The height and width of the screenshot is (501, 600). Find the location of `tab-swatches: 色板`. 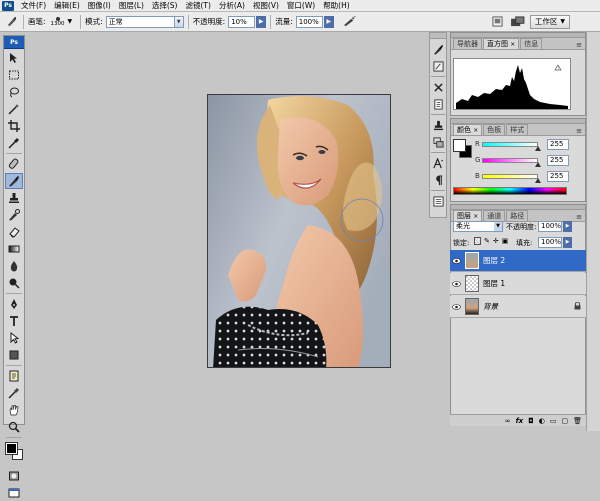

tab-swatches: 色板 is located at coordinates (494, 129).